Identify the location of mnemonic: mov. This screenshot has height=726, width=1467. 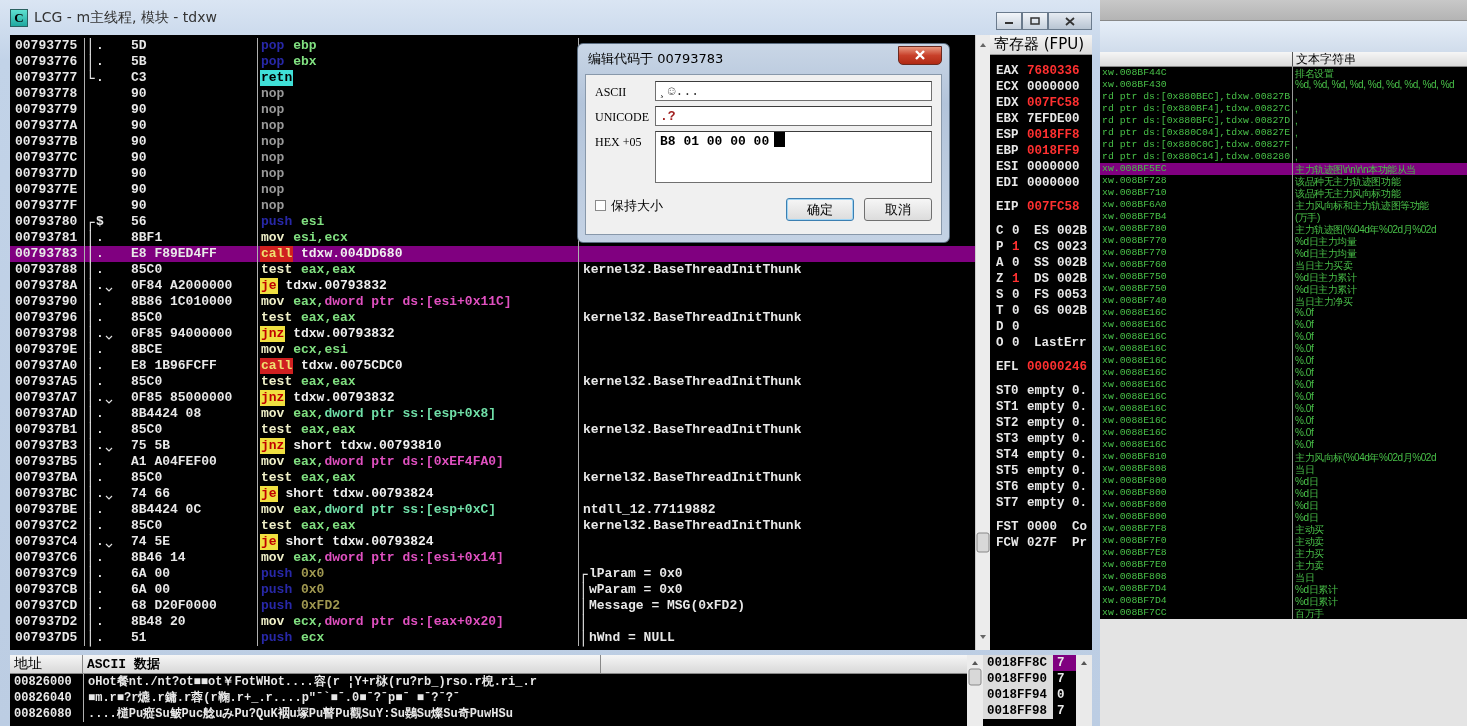
(273, 462).